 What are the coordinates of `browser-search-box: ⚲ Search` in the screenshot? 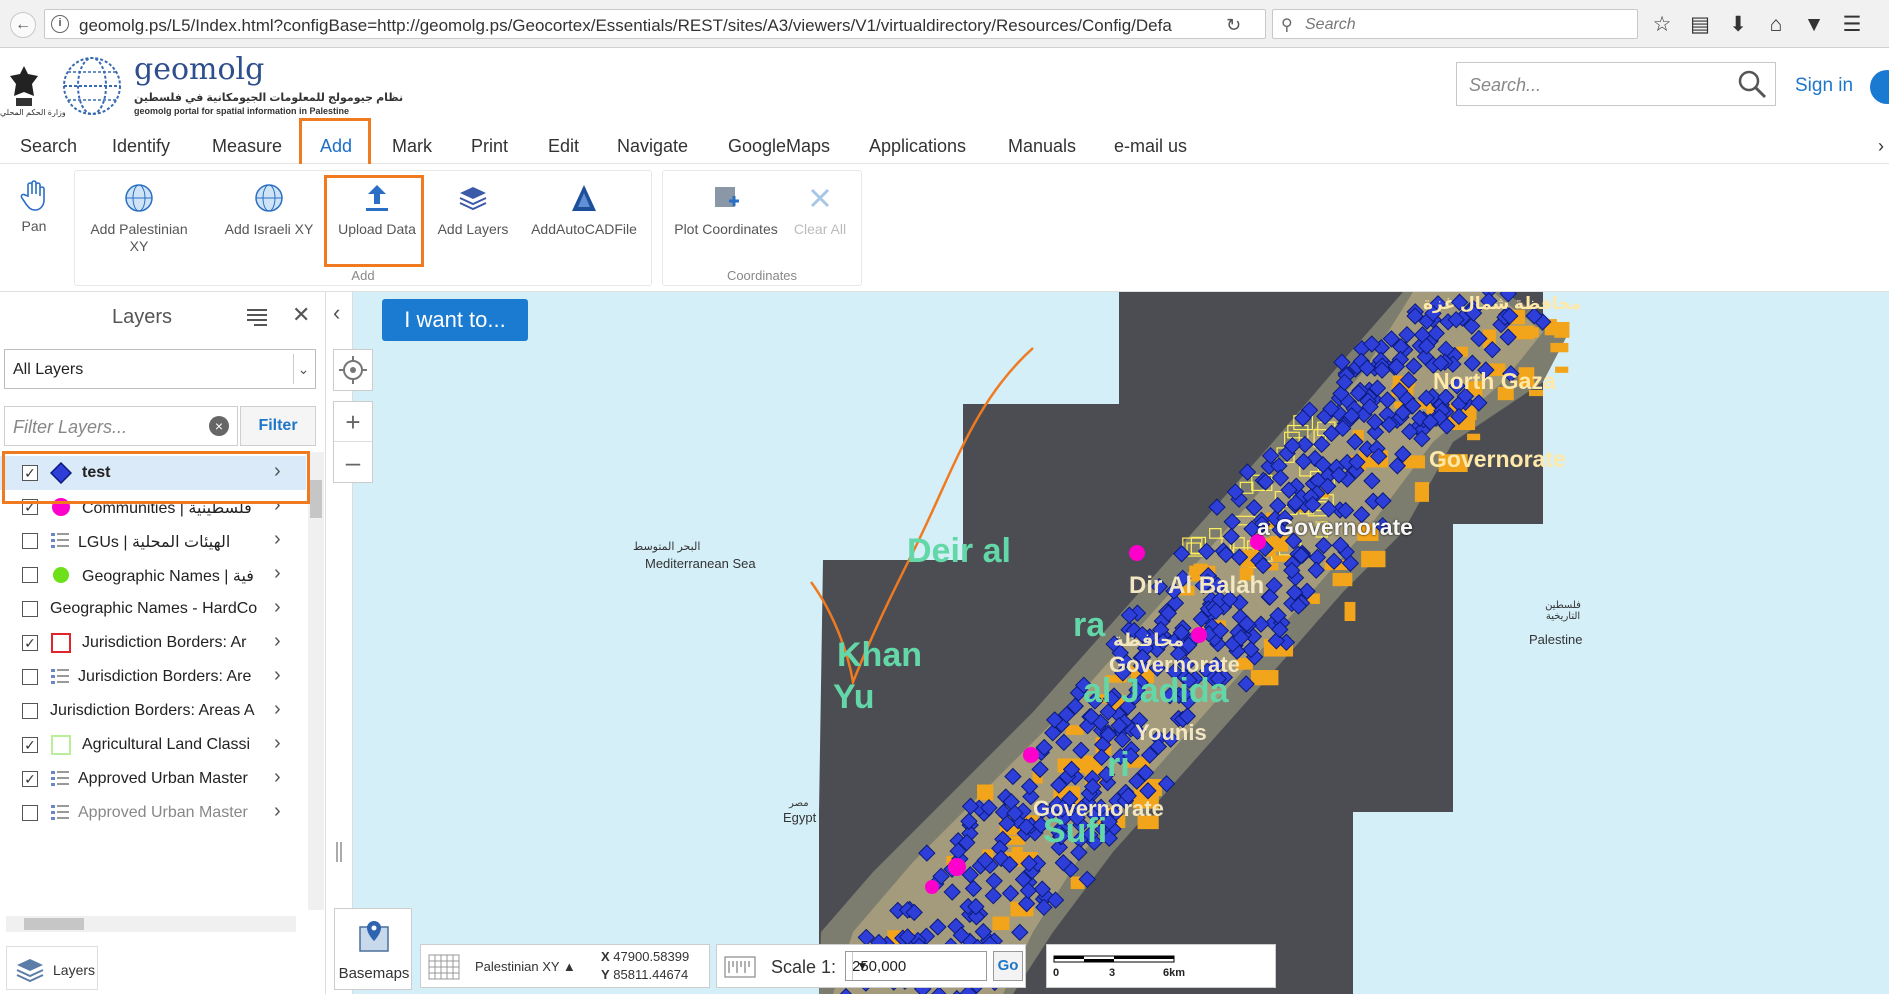 It's located at (1455, 24).